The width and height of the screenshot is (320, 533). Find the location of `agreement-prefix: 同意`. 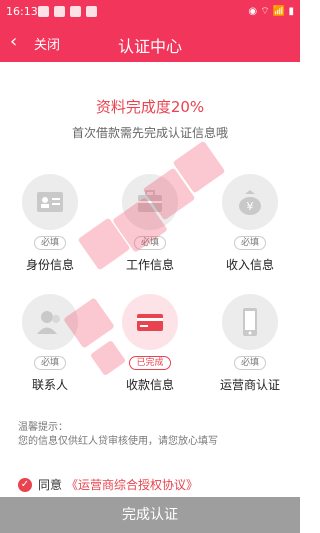

agreement-prefix: 同意 is located at coordinates (50, 485).